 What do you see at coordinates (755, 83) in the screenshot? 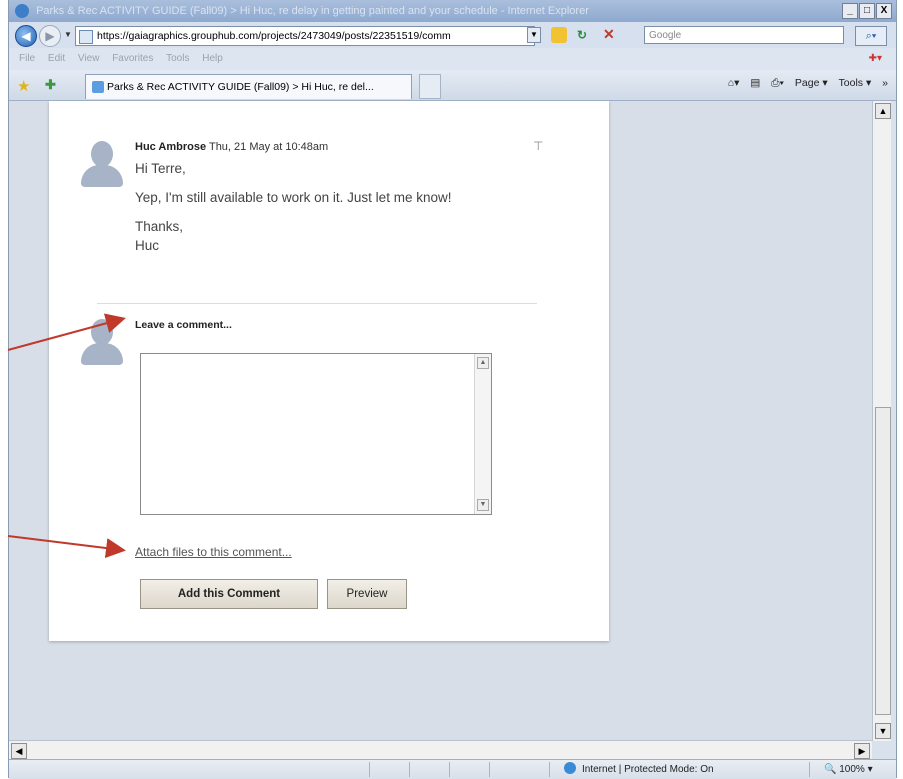
I see `feeds-icon: ▤` at bounding box center [755, 83].